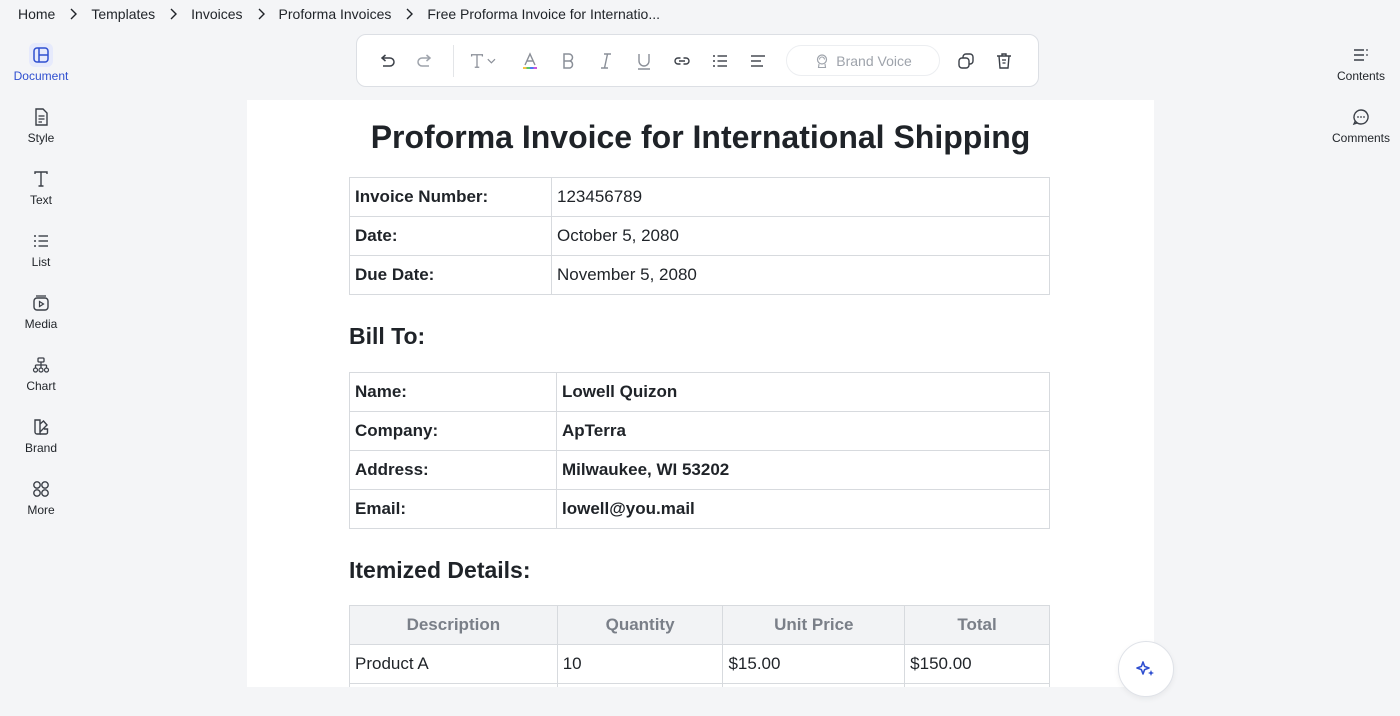 Image resolution: width=1400 pixels, height=716 pixels. I want to click on sidebar-item-brand: Brand, so click(41, 443).